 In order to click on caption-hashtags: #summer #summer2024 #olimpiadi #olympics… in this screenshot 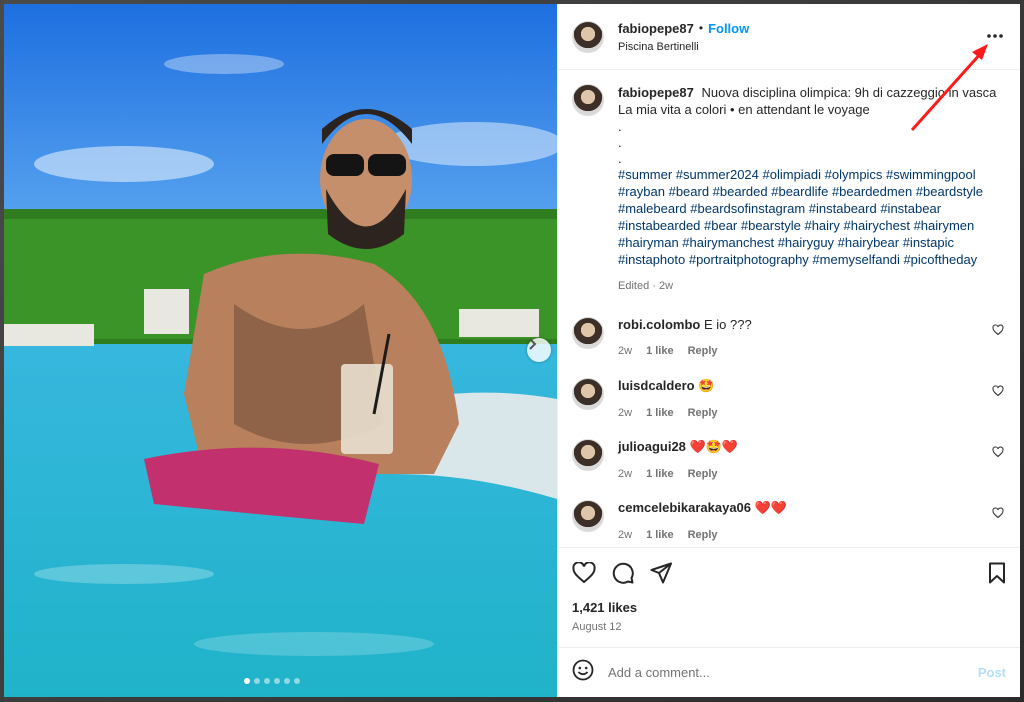, I will do `click(800, 217)`.